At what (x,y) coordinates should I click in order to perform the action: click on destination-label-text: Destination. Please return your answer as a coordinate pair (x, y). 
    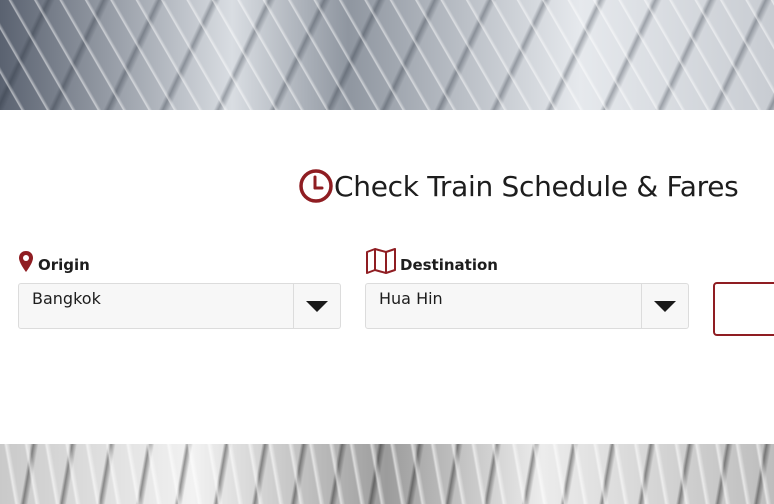
    Looking at the image, I should click on (449, 265).